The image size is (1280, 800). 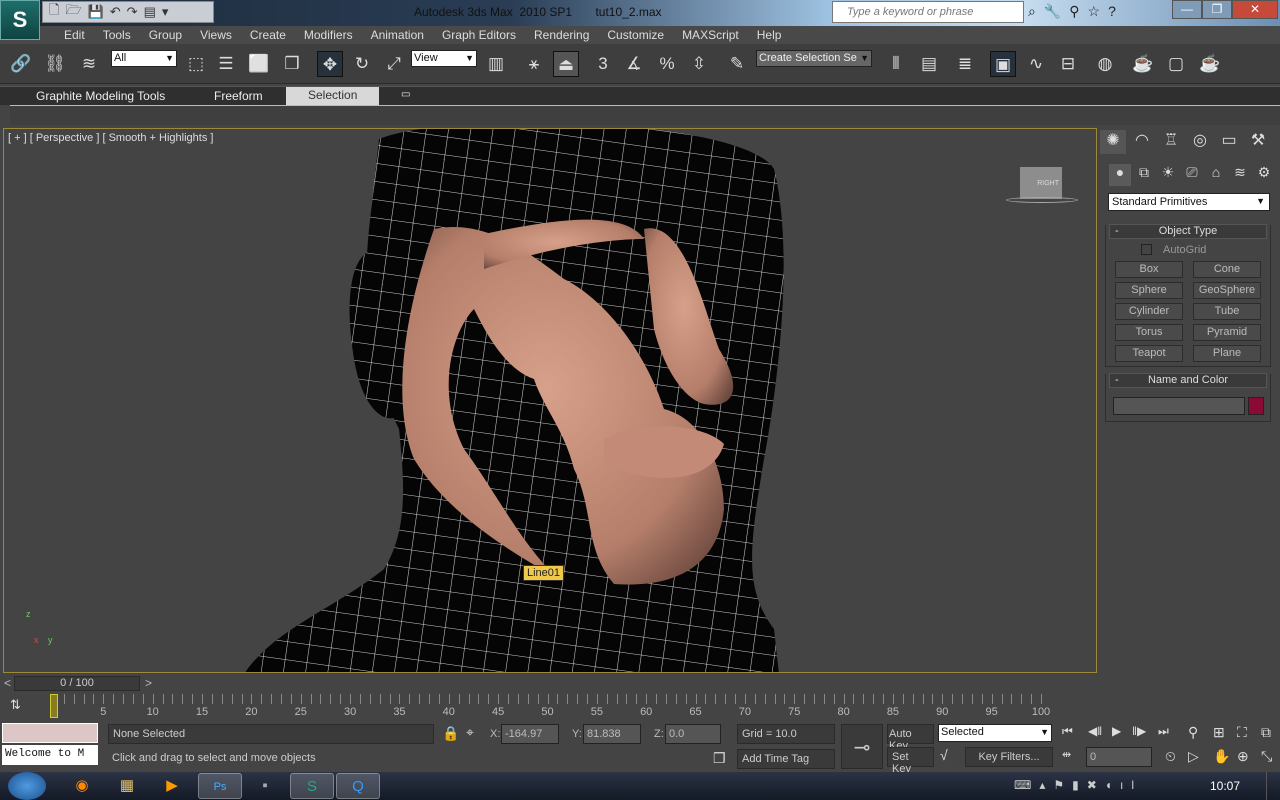 I want to click on next-frame-icon: ‖▶, so click(x=1139, y=731).